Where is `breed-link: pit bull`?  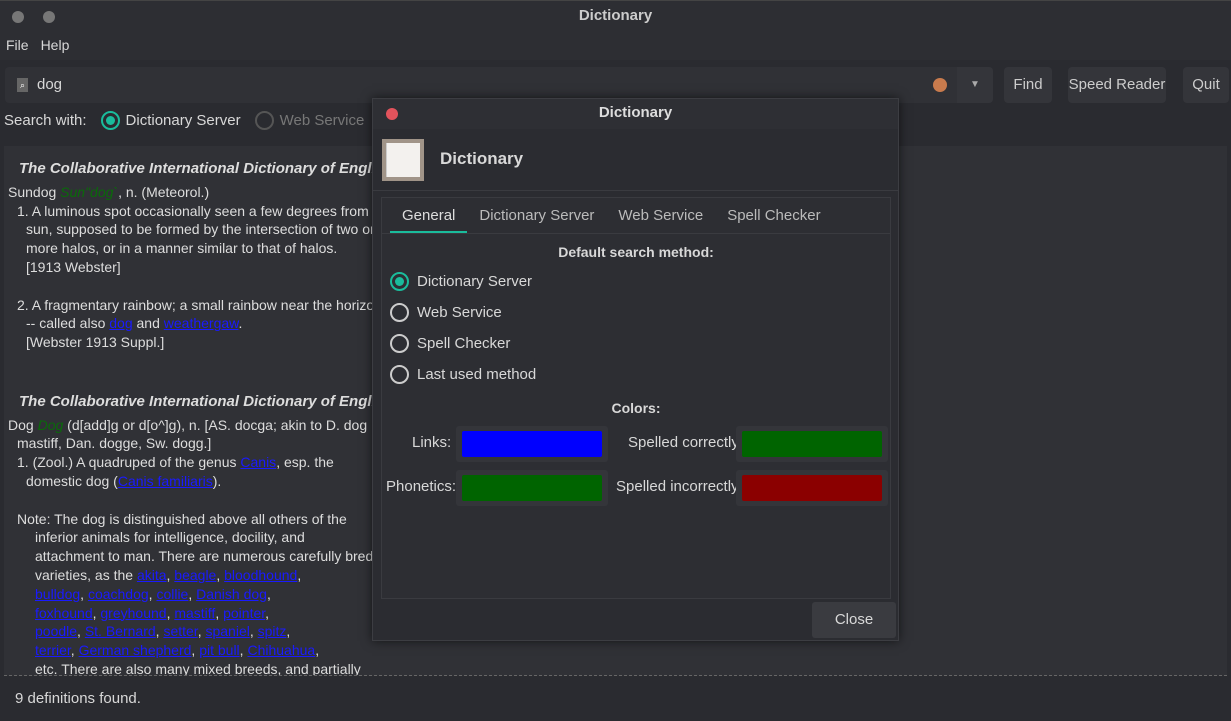 breed-link: pit bull is located at coordinates (219, 650).